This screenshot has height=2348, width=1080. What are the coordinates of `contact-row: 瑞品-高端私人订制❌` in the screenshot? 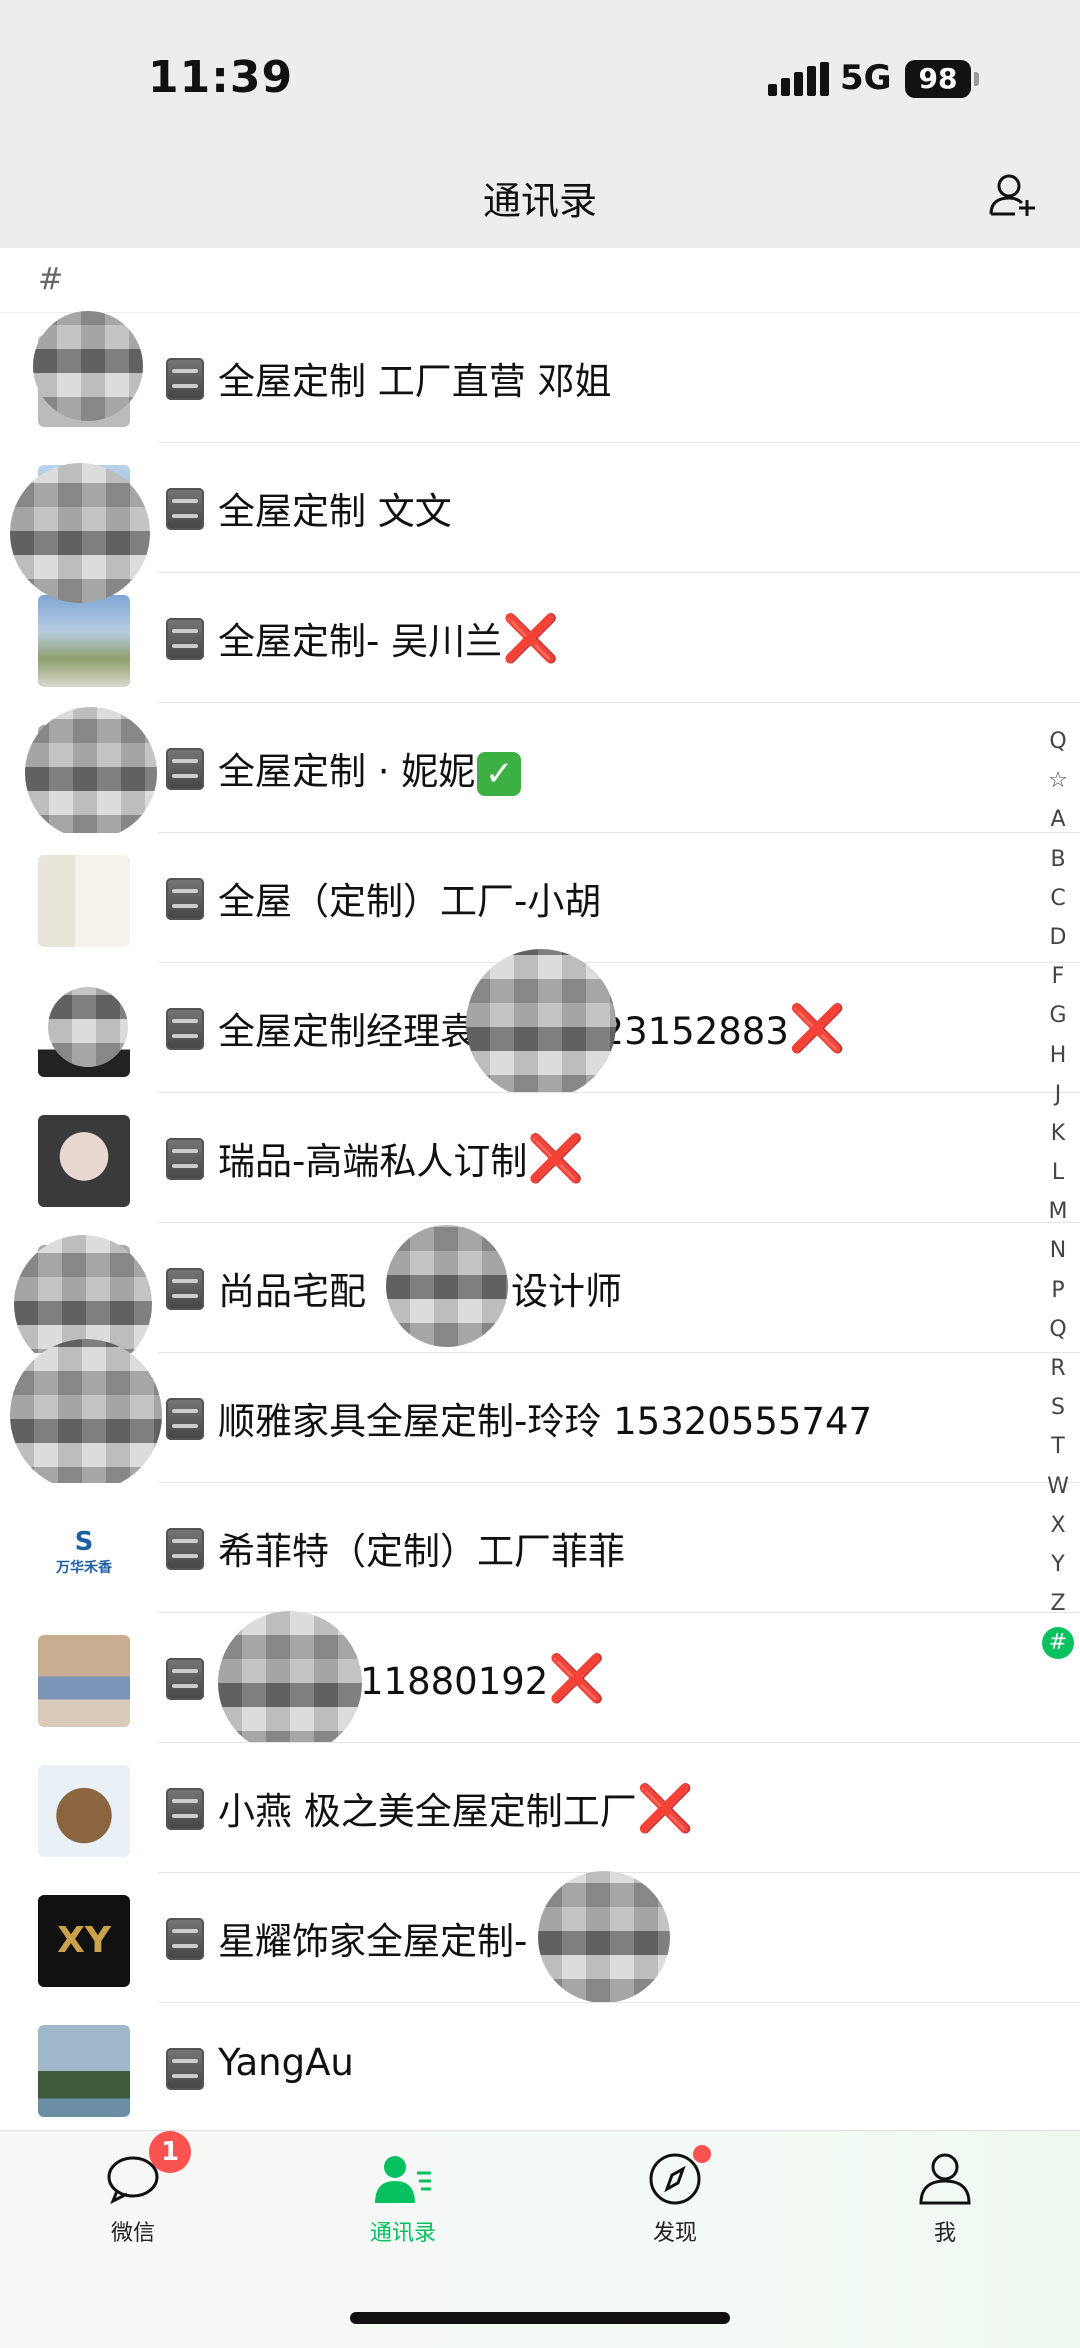 It's located at (540, 1158).